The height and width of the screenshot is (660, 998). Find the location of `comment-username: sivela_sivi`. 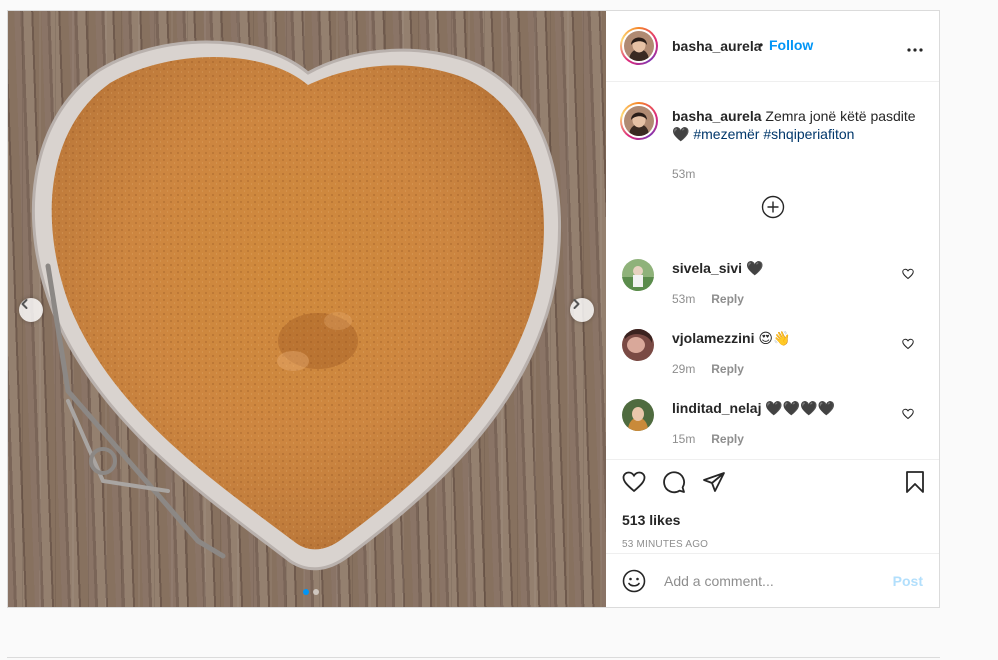

comment-username: sivela_sivi is located at coordinates (707, 268).